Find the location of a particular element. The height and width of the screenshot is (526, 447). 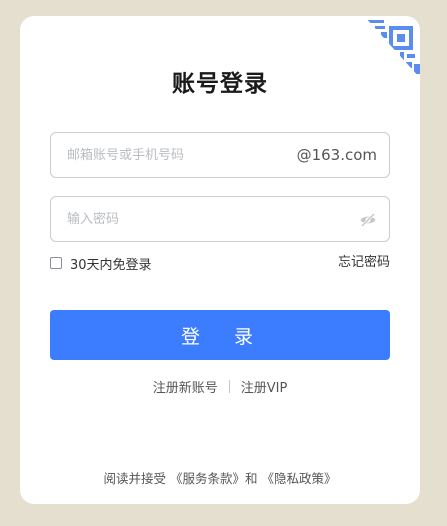

page-title: 账号登录 is located at coordinates (220, 84).